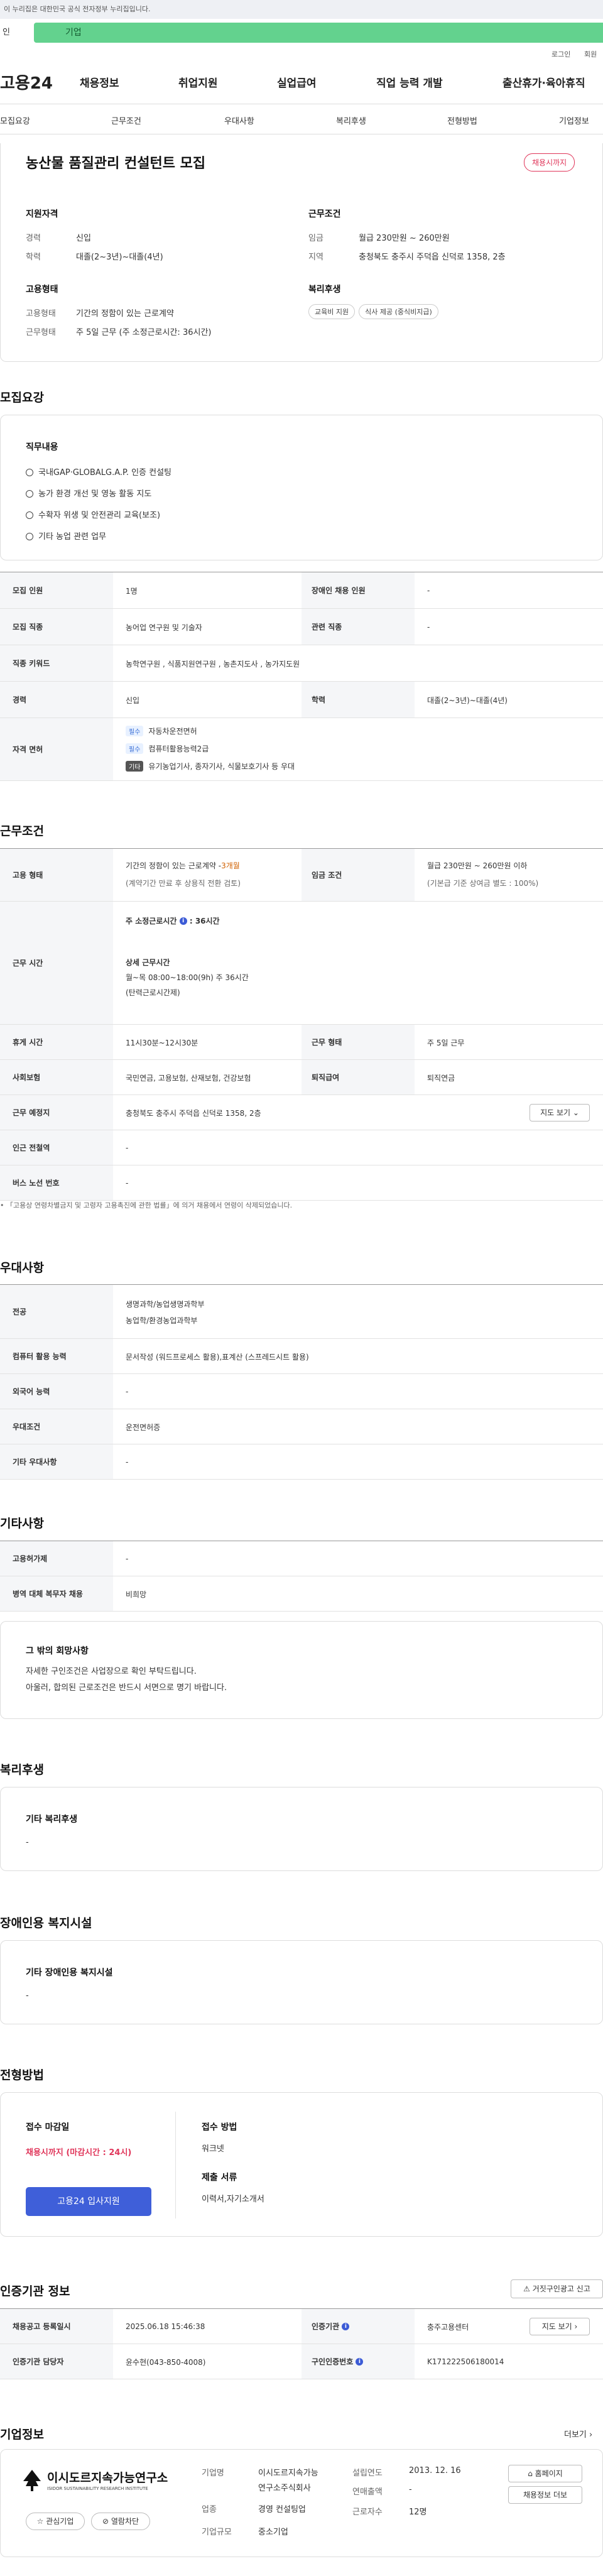  What do you see at coordinates (239, 120) in the screenshot?
I see `tab-preference: 우대사항` at bounding box center [239, 120].